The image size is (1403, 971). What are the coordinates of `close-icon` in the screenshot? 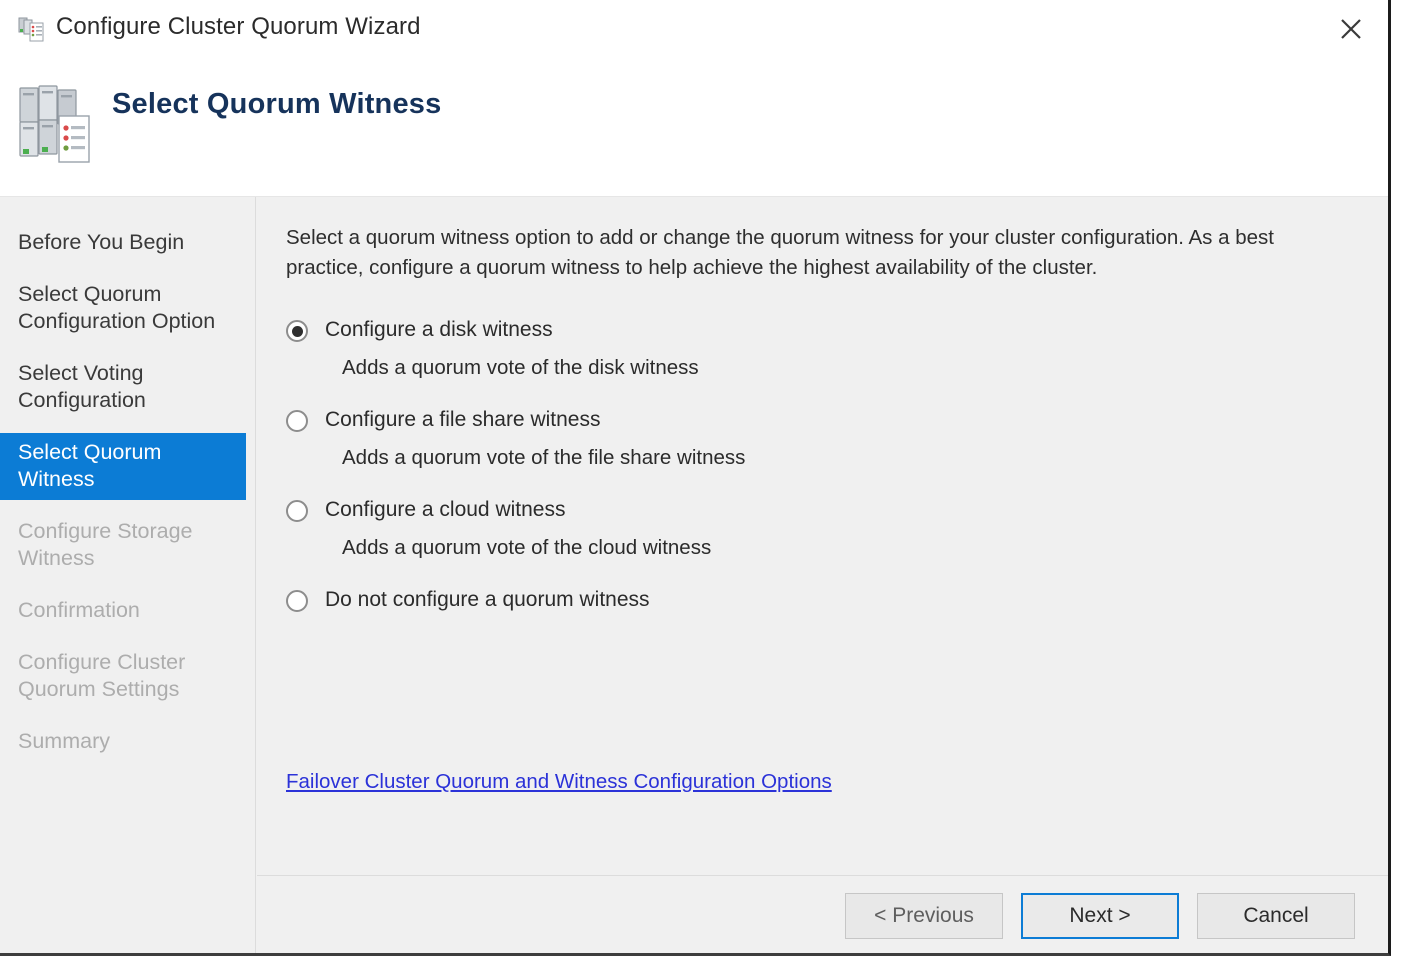 It's located at (1351, 29).